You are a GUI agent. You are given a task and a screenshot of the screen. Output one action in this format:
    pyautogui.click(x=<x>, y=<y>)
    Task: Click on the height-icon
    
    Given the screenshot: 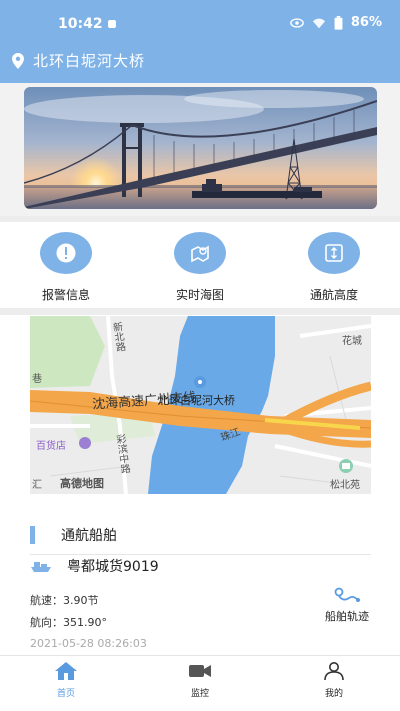 What is the action you would take?
    pyautogui.click(x=334, y=253)
    